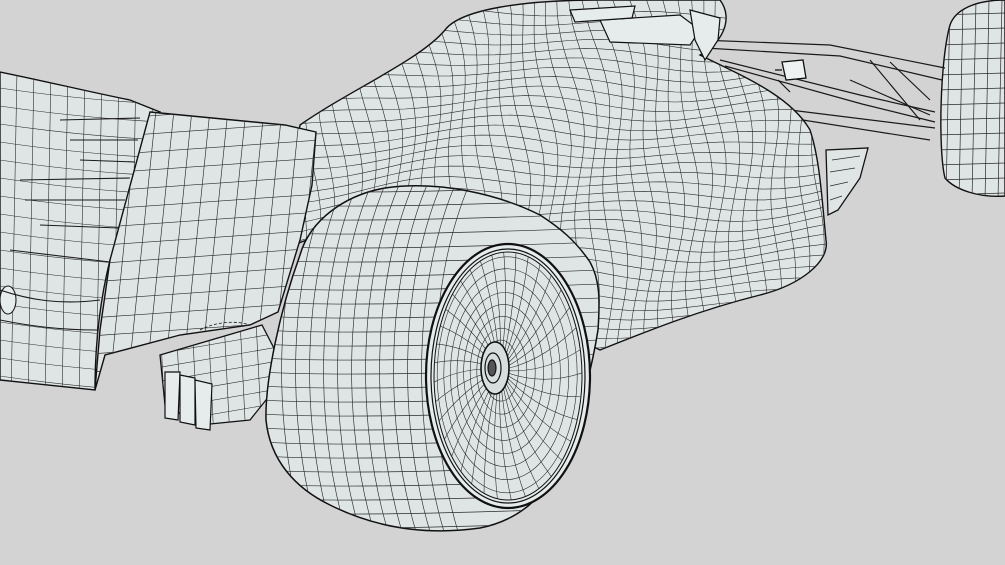 This screenshot has width=1005, height=565. What do you see at coordinates (430, 539) in the screenshot?
I see `tyre-mesh-line` at bounding box center [430, 539].